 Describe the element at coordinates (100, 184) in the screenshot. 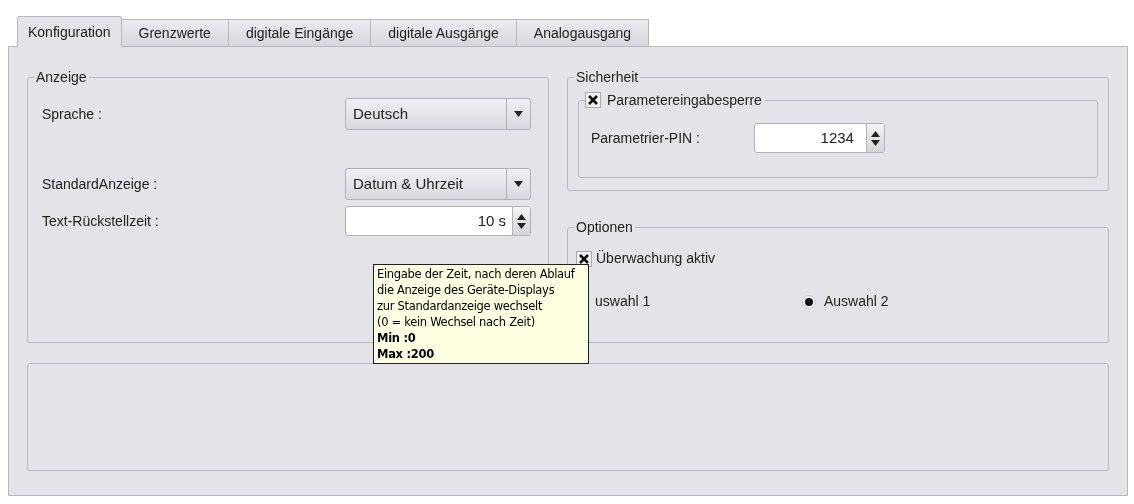

I see `field-label: StandardAnzeige :` at that location.